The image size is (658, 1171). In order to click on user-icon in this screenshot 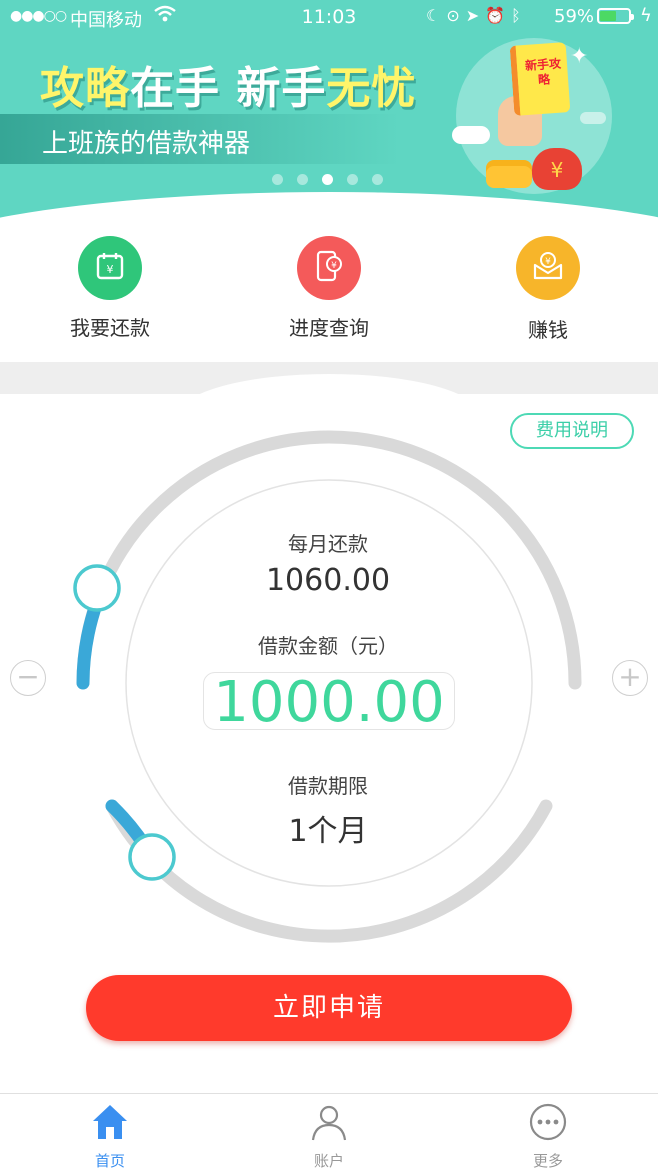, I will do `click(329, 1123)`.